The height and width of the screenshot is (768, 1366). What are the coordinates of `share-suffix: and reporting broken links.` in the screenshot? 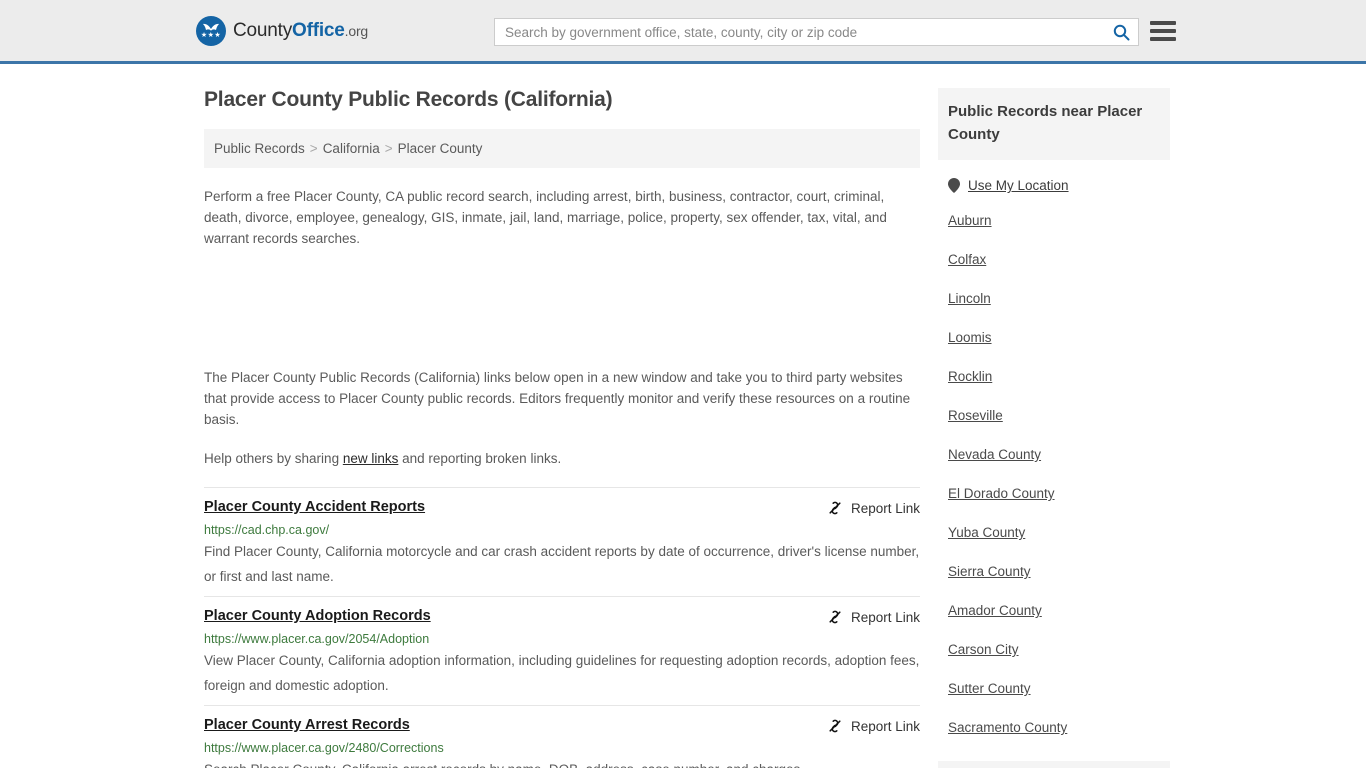 It's located at (480, 458).